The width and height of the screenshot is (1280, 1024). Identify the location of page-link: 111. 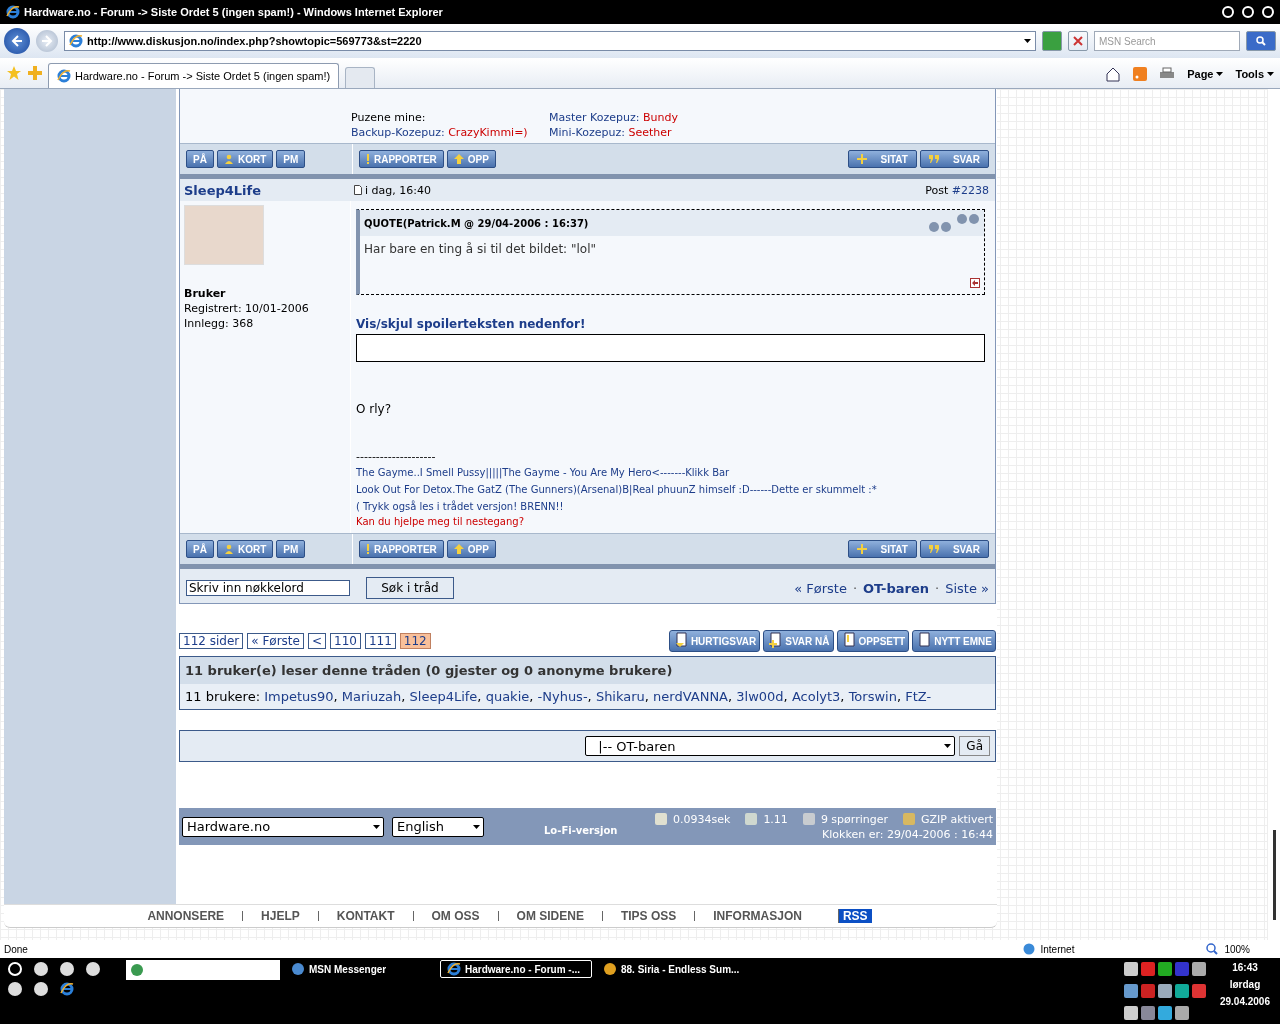
(380, 641).